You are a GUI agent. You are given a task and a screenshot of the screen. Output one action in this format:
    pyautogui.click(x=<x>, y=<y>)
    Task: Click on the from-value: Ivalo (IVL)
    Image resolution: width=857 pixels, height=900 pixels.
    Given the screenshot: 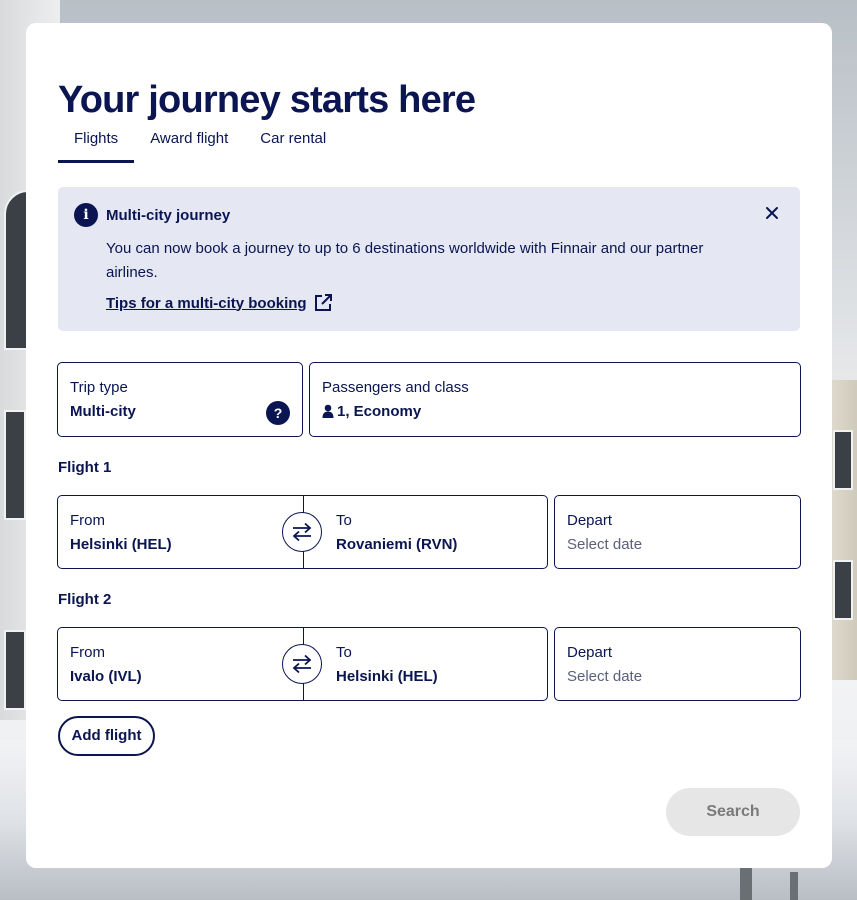 What is the action you would take?
    pyautogui.click(x=106, y=676)
    